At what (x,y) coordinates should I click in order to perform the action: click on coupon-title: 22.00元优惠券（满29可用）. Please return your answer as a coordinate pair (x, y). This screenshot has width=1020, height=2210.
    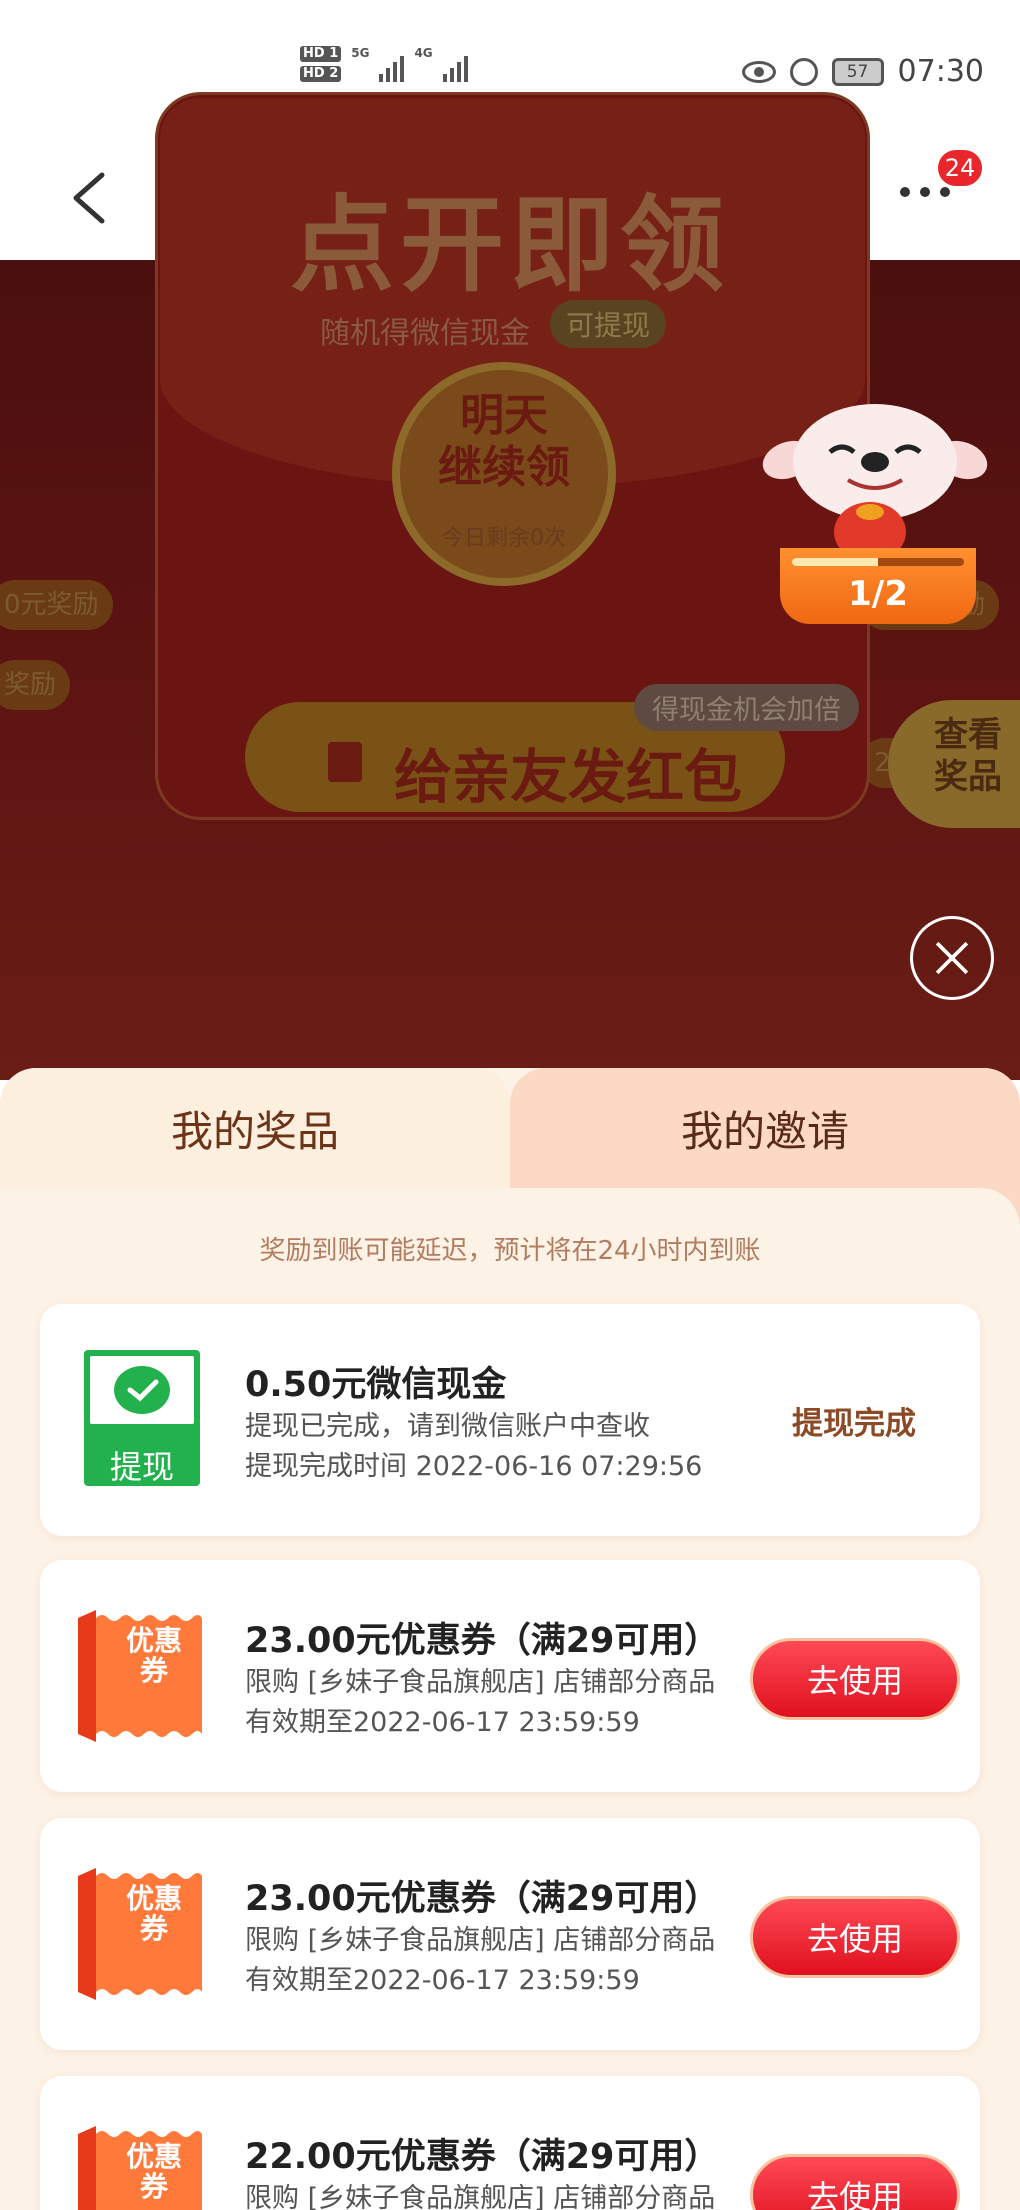
    Looking at the image, I should click on (482, 2157).